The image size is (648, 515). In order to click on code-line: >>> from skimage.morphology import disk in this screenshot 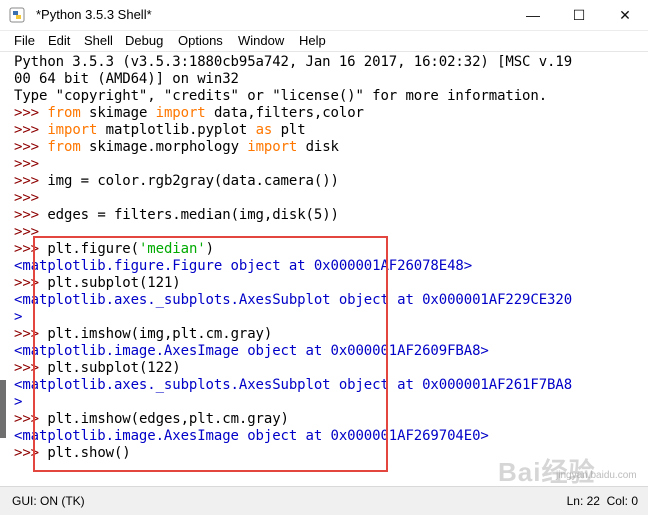, I will do `click(176, 147)`.